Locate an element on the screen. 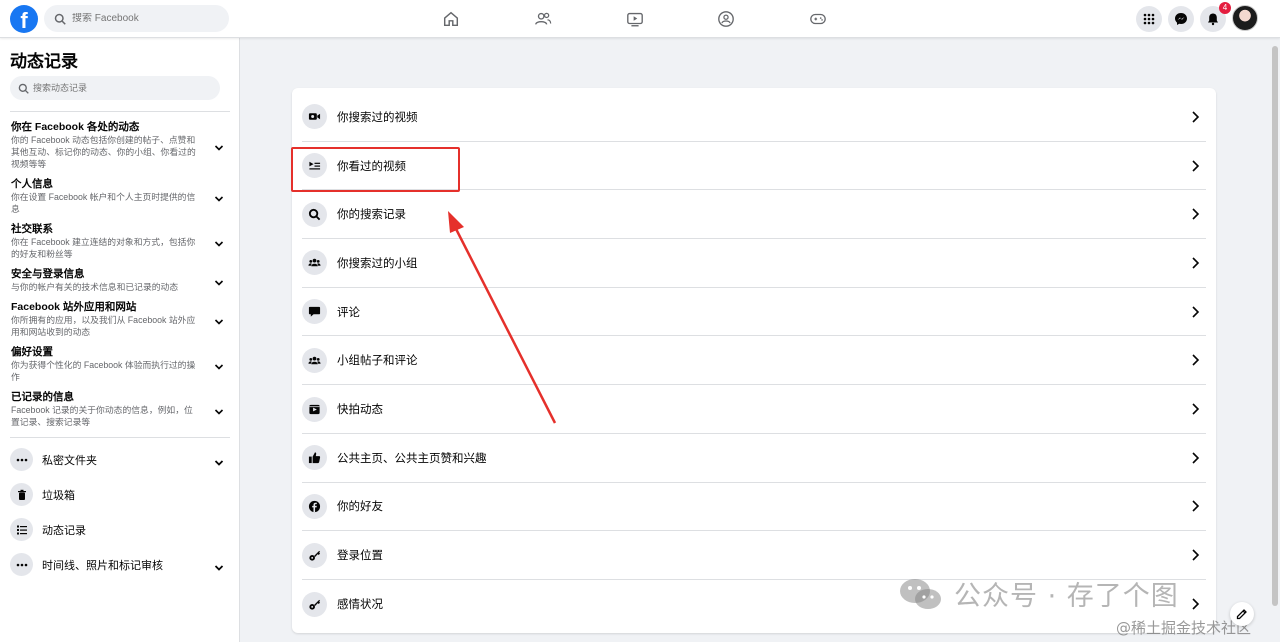 Image resolution: width=1280 pixels, height=642 pixels. messenger-button is located at coordinates (1181, 19).